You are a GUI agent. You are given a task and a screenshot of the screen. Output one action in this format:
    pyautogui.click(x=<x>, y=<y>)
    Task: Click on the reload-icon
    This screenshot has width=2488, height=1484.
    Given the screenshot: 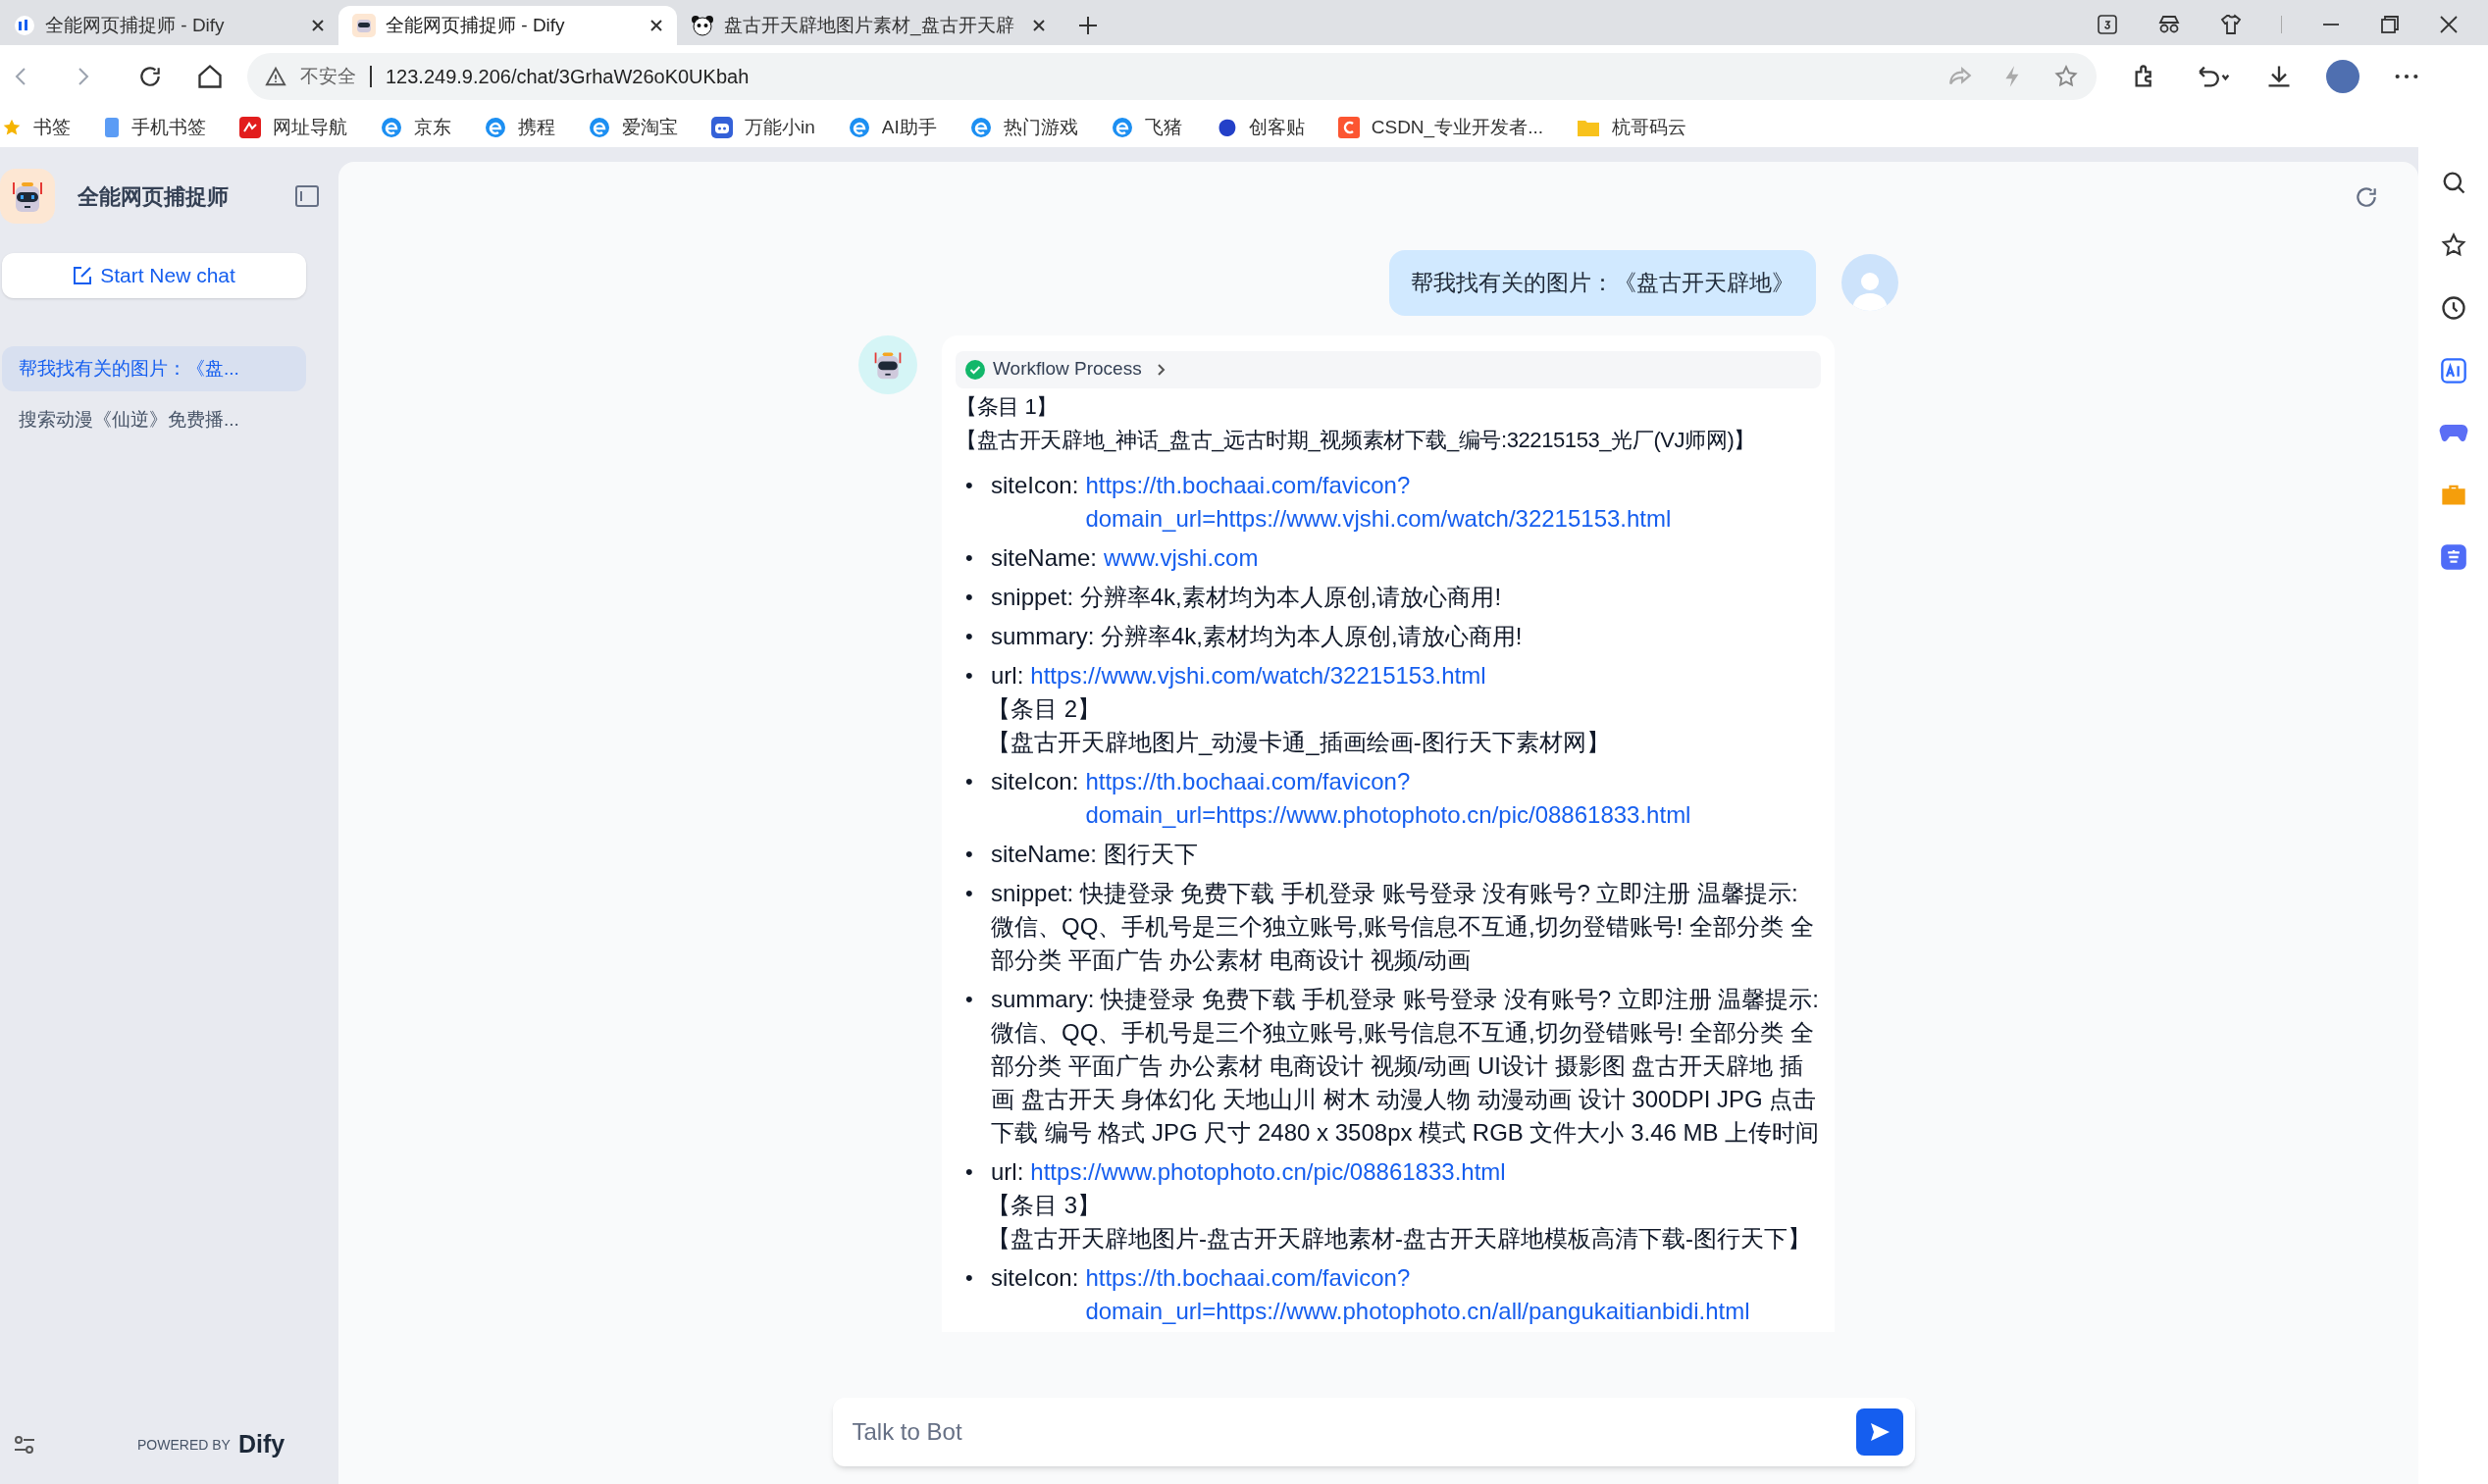 What is the action you would take?
    pyautogui.click(x=150, y=76)
    